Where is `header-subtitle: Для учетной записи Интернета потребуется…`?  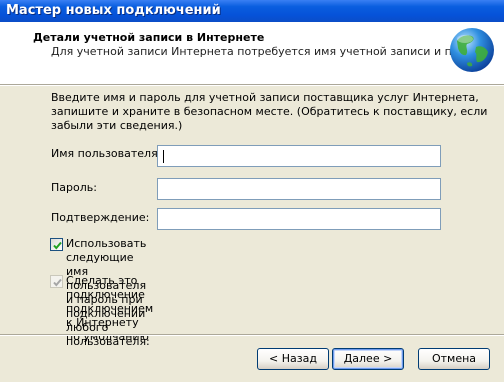
header-subtitle: Для учетной записи Интернета потребуется… is located at coordinates (270, 51).